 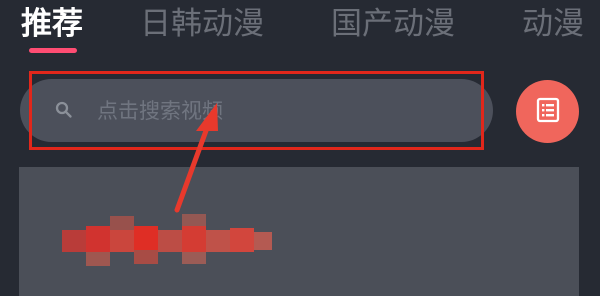 I want to click on tab-recommended: 推荐, so click(x=52, y=24).